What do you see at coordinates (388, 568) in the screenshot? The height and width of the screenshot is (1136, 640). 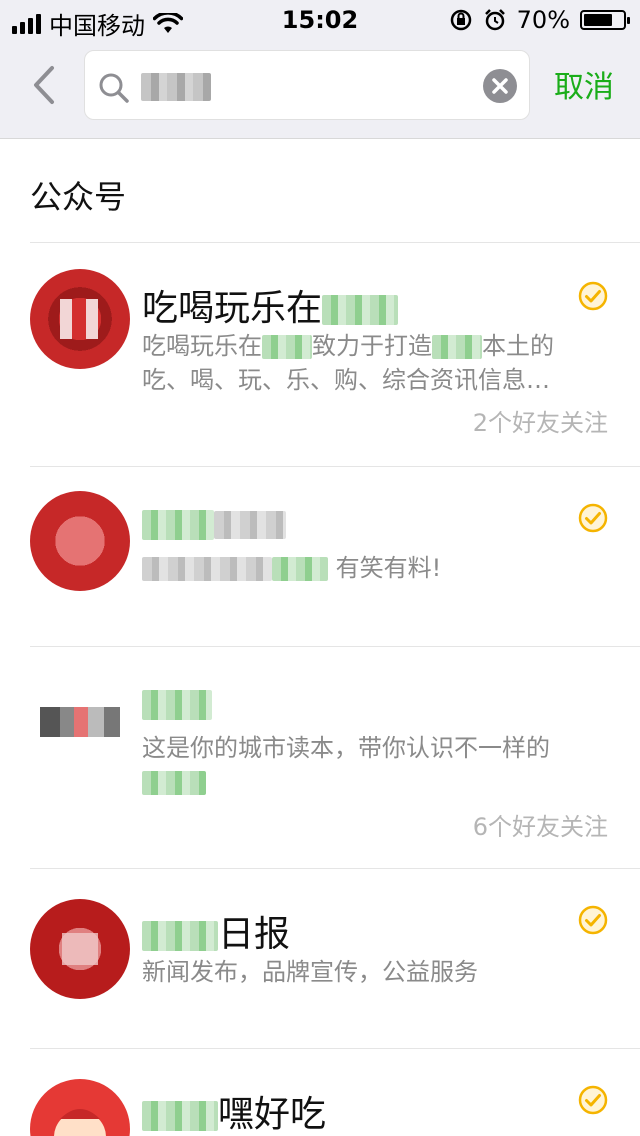 I see `desc-part: 有笑有料!` at bounding box center [388, 568].